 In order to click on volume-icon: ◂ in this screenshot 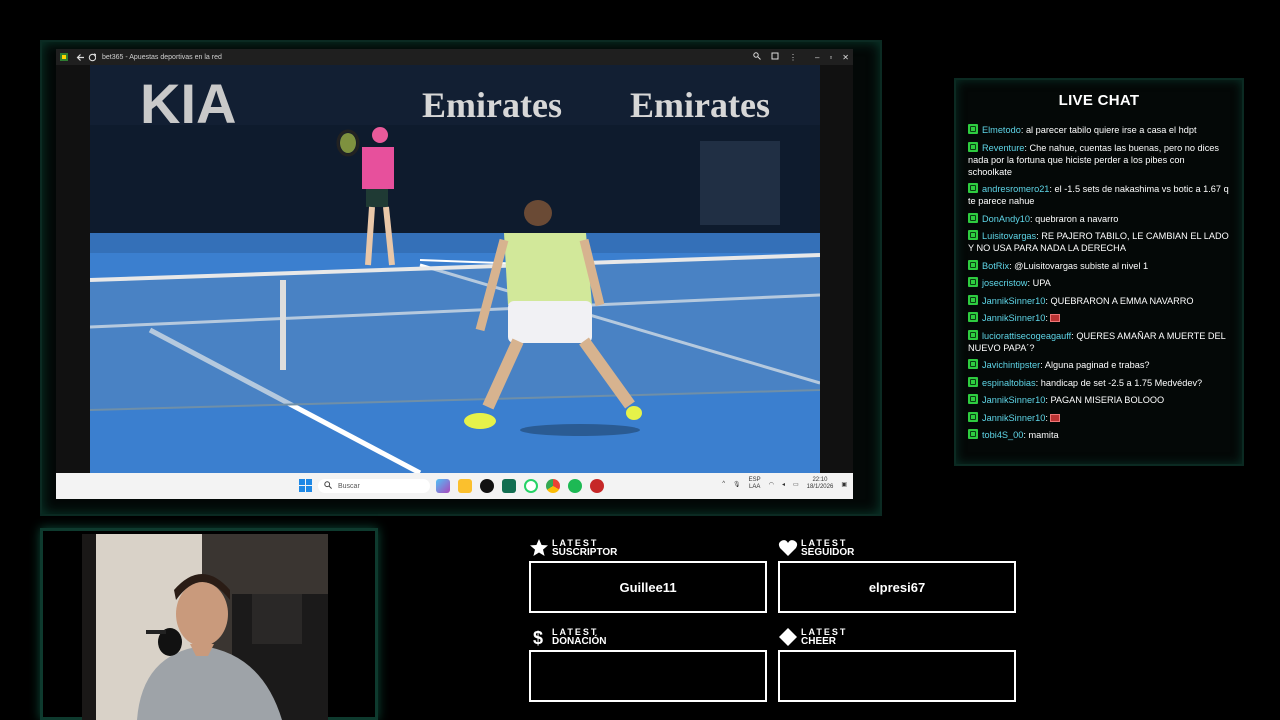, I will do `click(783, 484)`.